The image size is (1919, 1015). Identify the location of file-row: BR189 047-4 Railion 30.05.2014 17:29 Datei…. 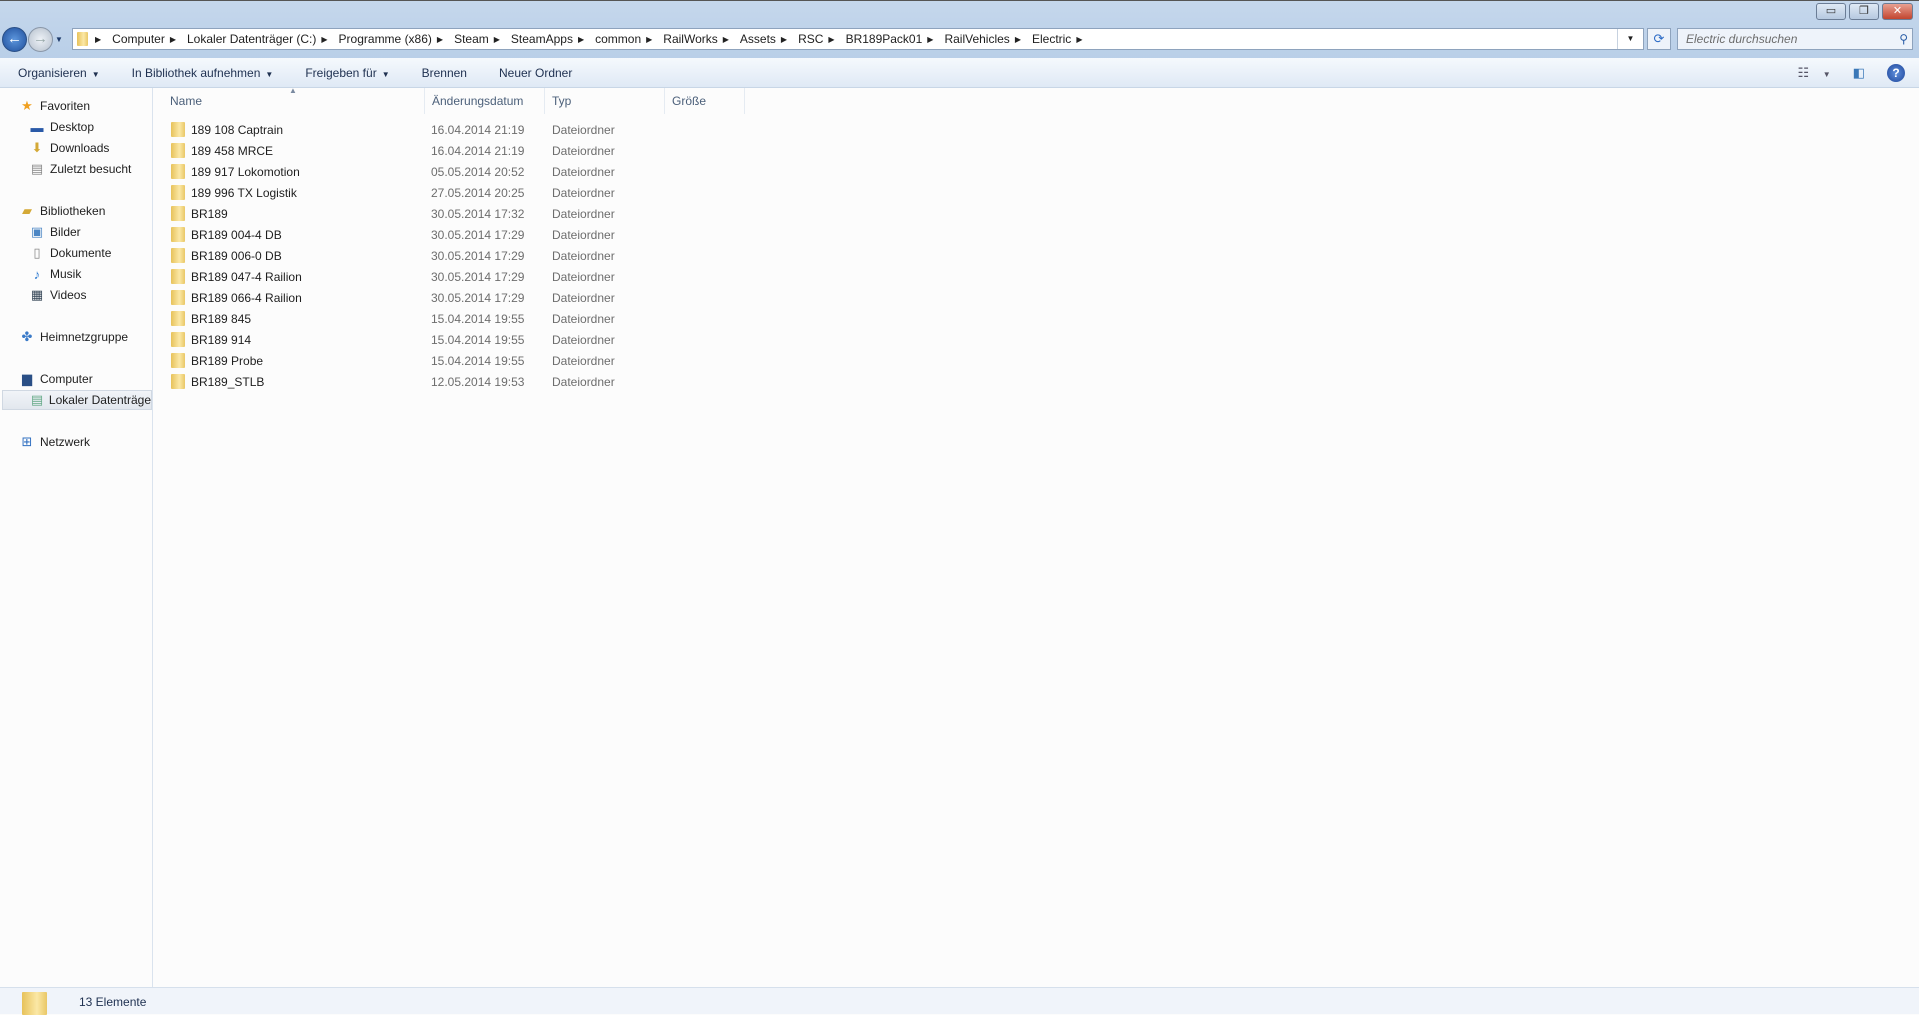
(454, 276).